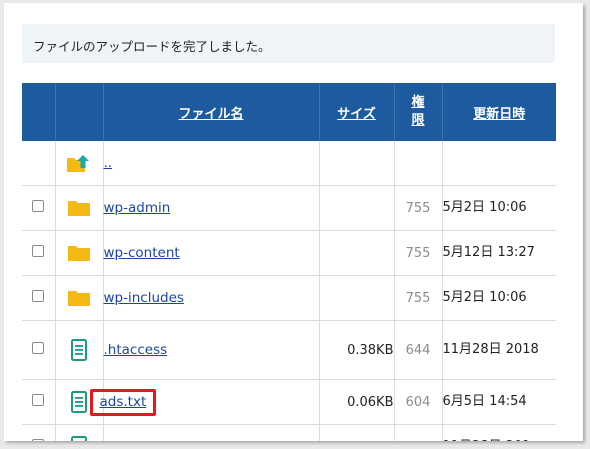 The height and width of the screenshot is (449, 590). What do you see at coordinates (211, 163) in the screenshot?
I see `name-cell: ..` at bounding box center [211, 163].